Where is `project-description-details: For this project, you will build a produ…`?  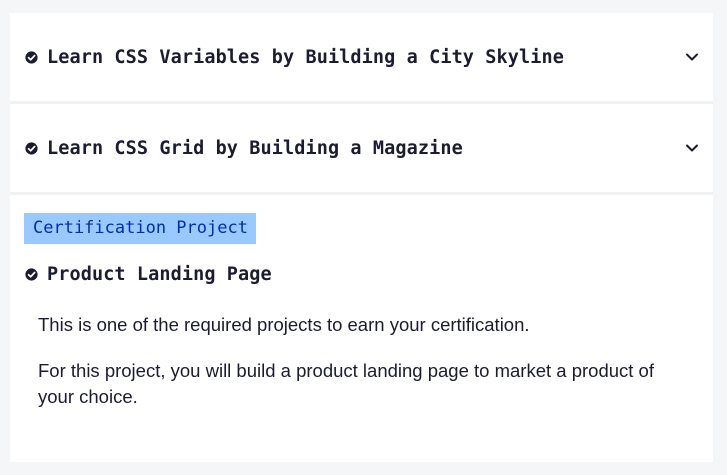
project-description-details: For this project, you will build a produ… is located at coordinates (346, 383).